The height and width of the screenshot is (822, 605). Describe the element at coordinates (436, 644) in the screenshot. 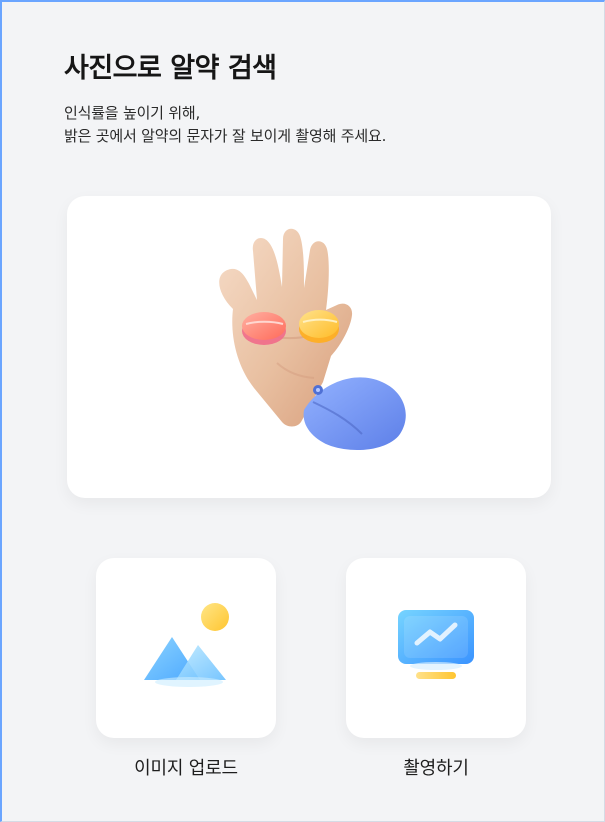

I see `camera-monitor-icon` at that location.